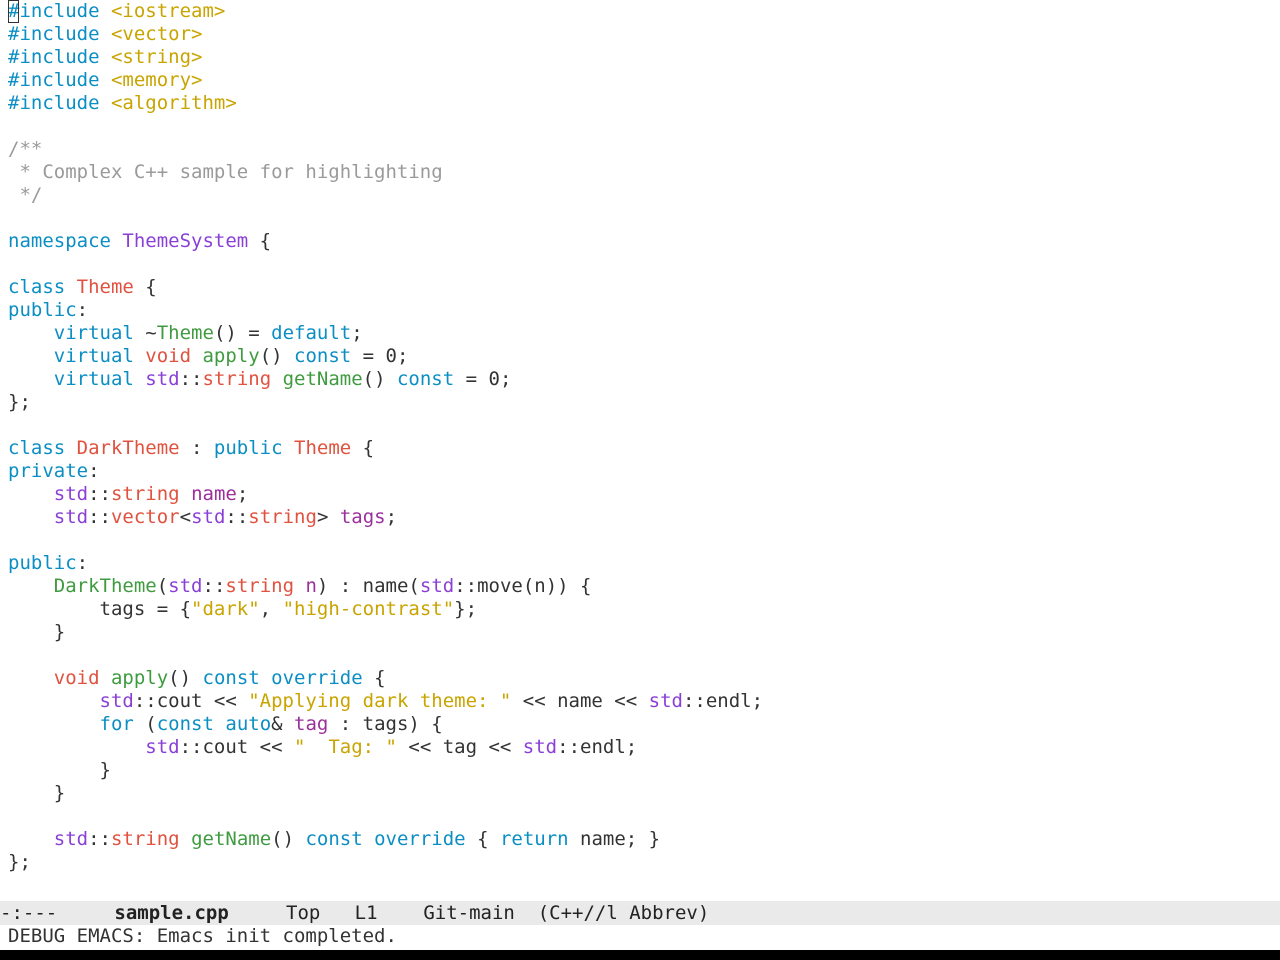 The height and width of the screenshot is (960, 1280). What do you see at coordinates (523, 586) in the screenshot?
I see `code-token: ::move(n)) {` at bounding box center [523, 586].